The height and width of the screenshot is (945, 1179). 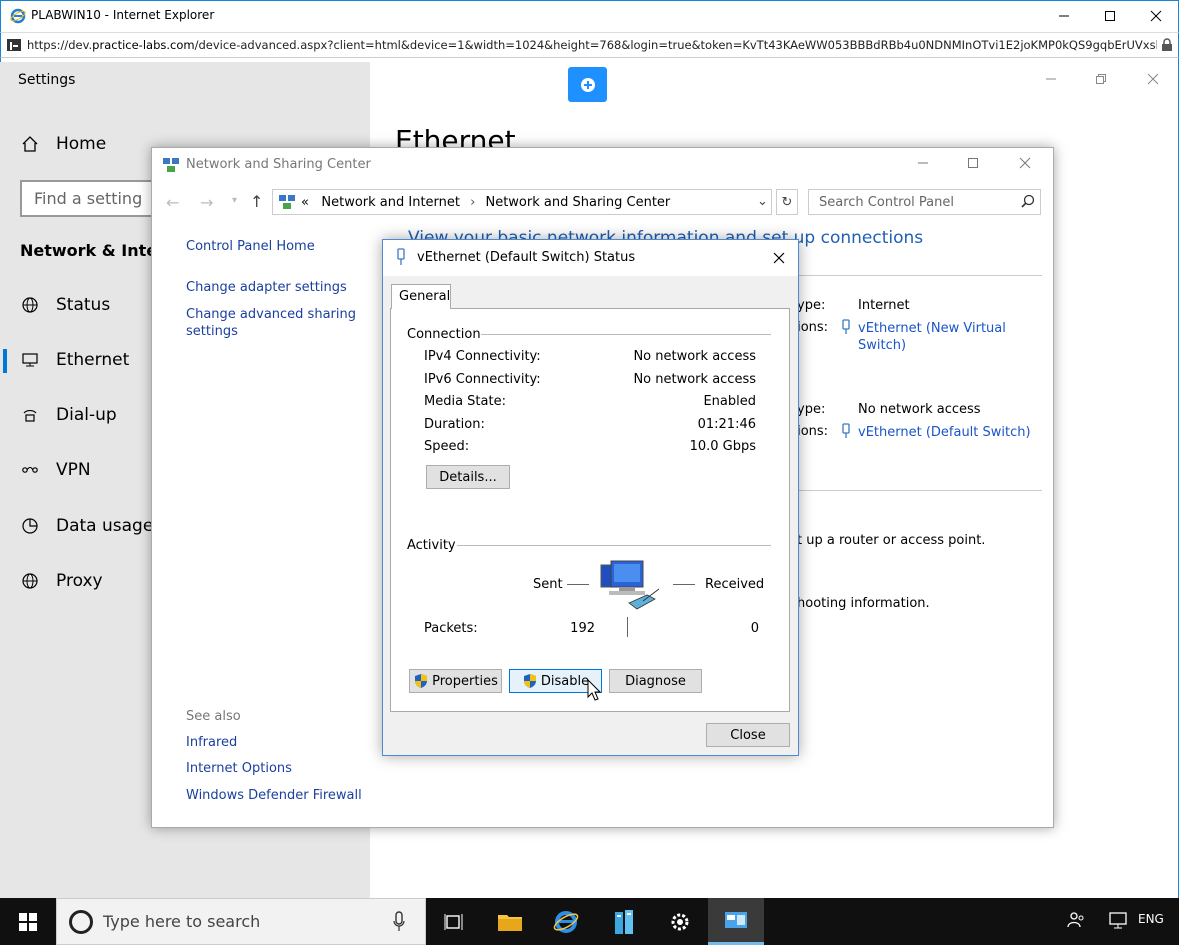 I want to click on server-manager-button, so click(x=624, y=921).